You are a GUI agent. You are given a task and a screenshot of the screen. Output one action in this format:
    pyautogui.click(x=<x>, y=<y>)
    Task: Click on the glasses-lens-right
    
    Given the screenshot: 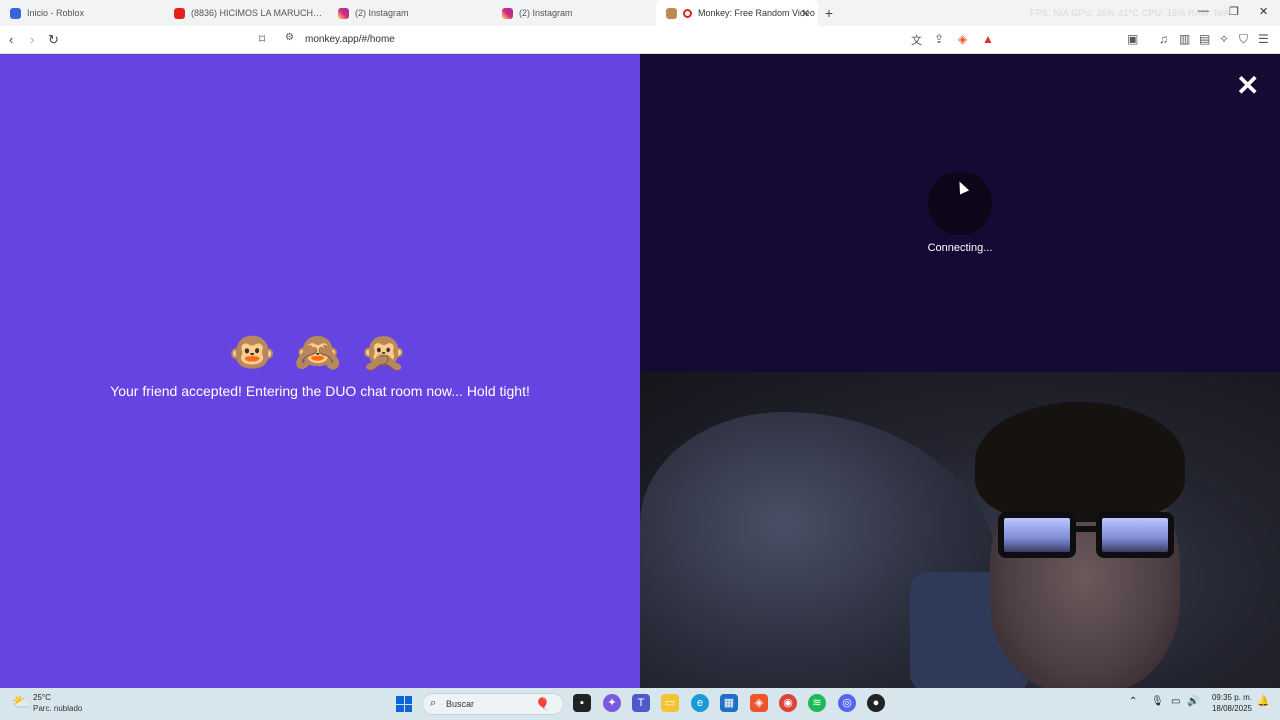 What is the action you would take?
    pyautogui.click(x=1135, y=535)
    